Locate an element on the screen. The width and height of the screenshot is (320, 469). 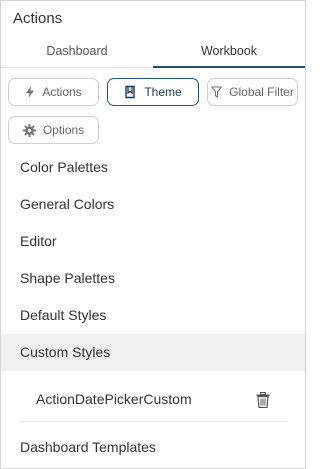
actions-button-label: Actions is located at coordinates (62, 92).